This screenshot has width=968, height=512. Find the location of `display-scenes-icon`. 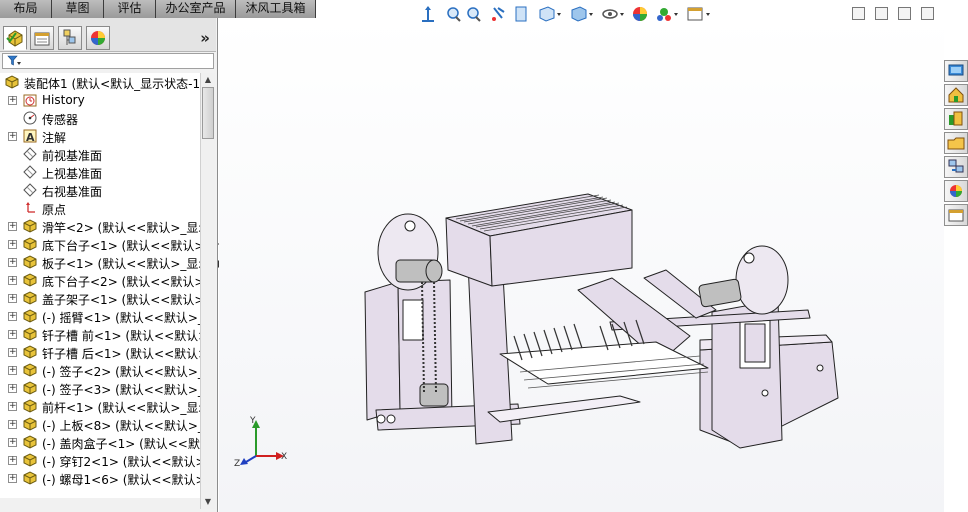

display-scenes-icon is located at coordinates (956, 191).